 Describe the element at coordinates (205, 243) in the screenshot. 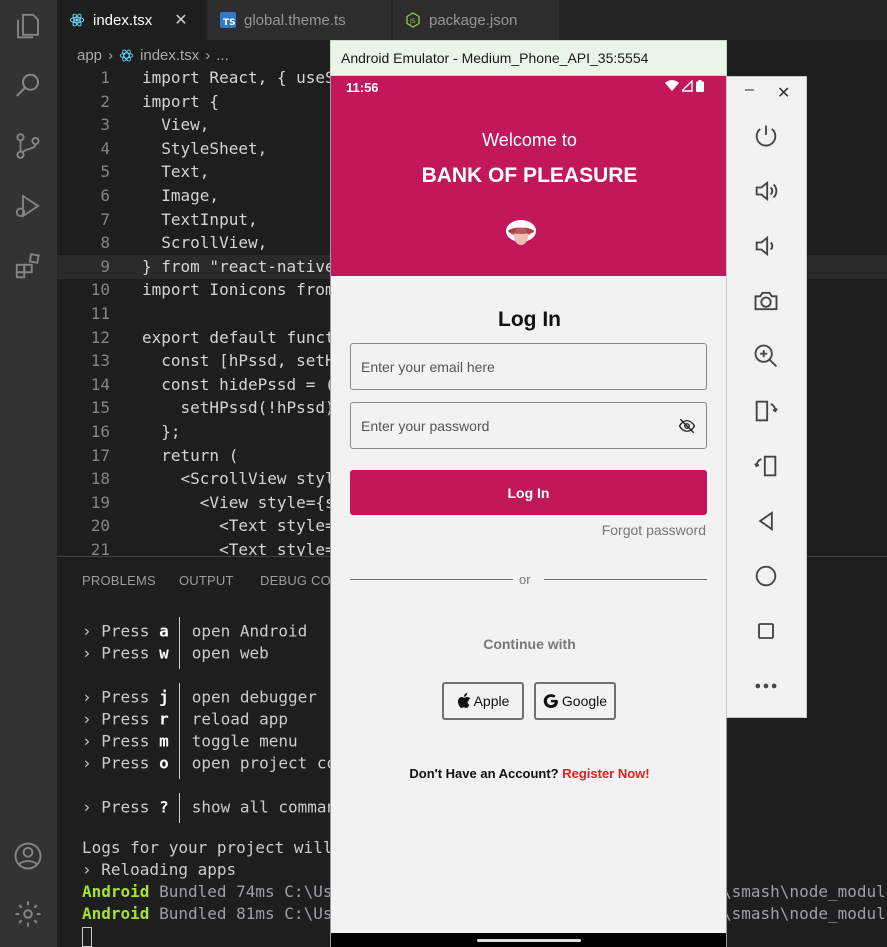

I see `code-text: ScrollView,` at that location.